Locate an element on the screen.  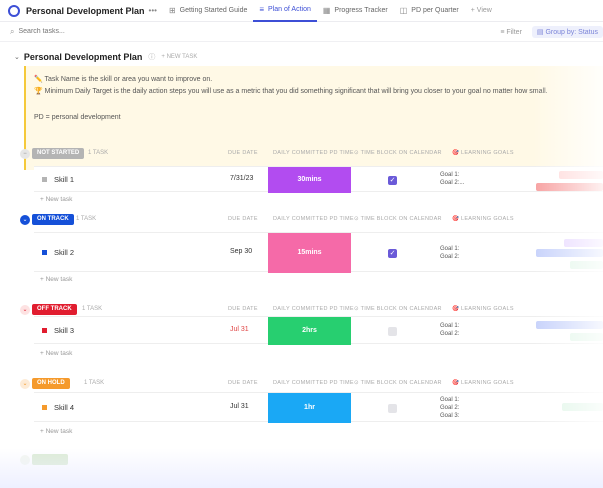
collapse-group-icon: − is located at coordinates (25, 154).